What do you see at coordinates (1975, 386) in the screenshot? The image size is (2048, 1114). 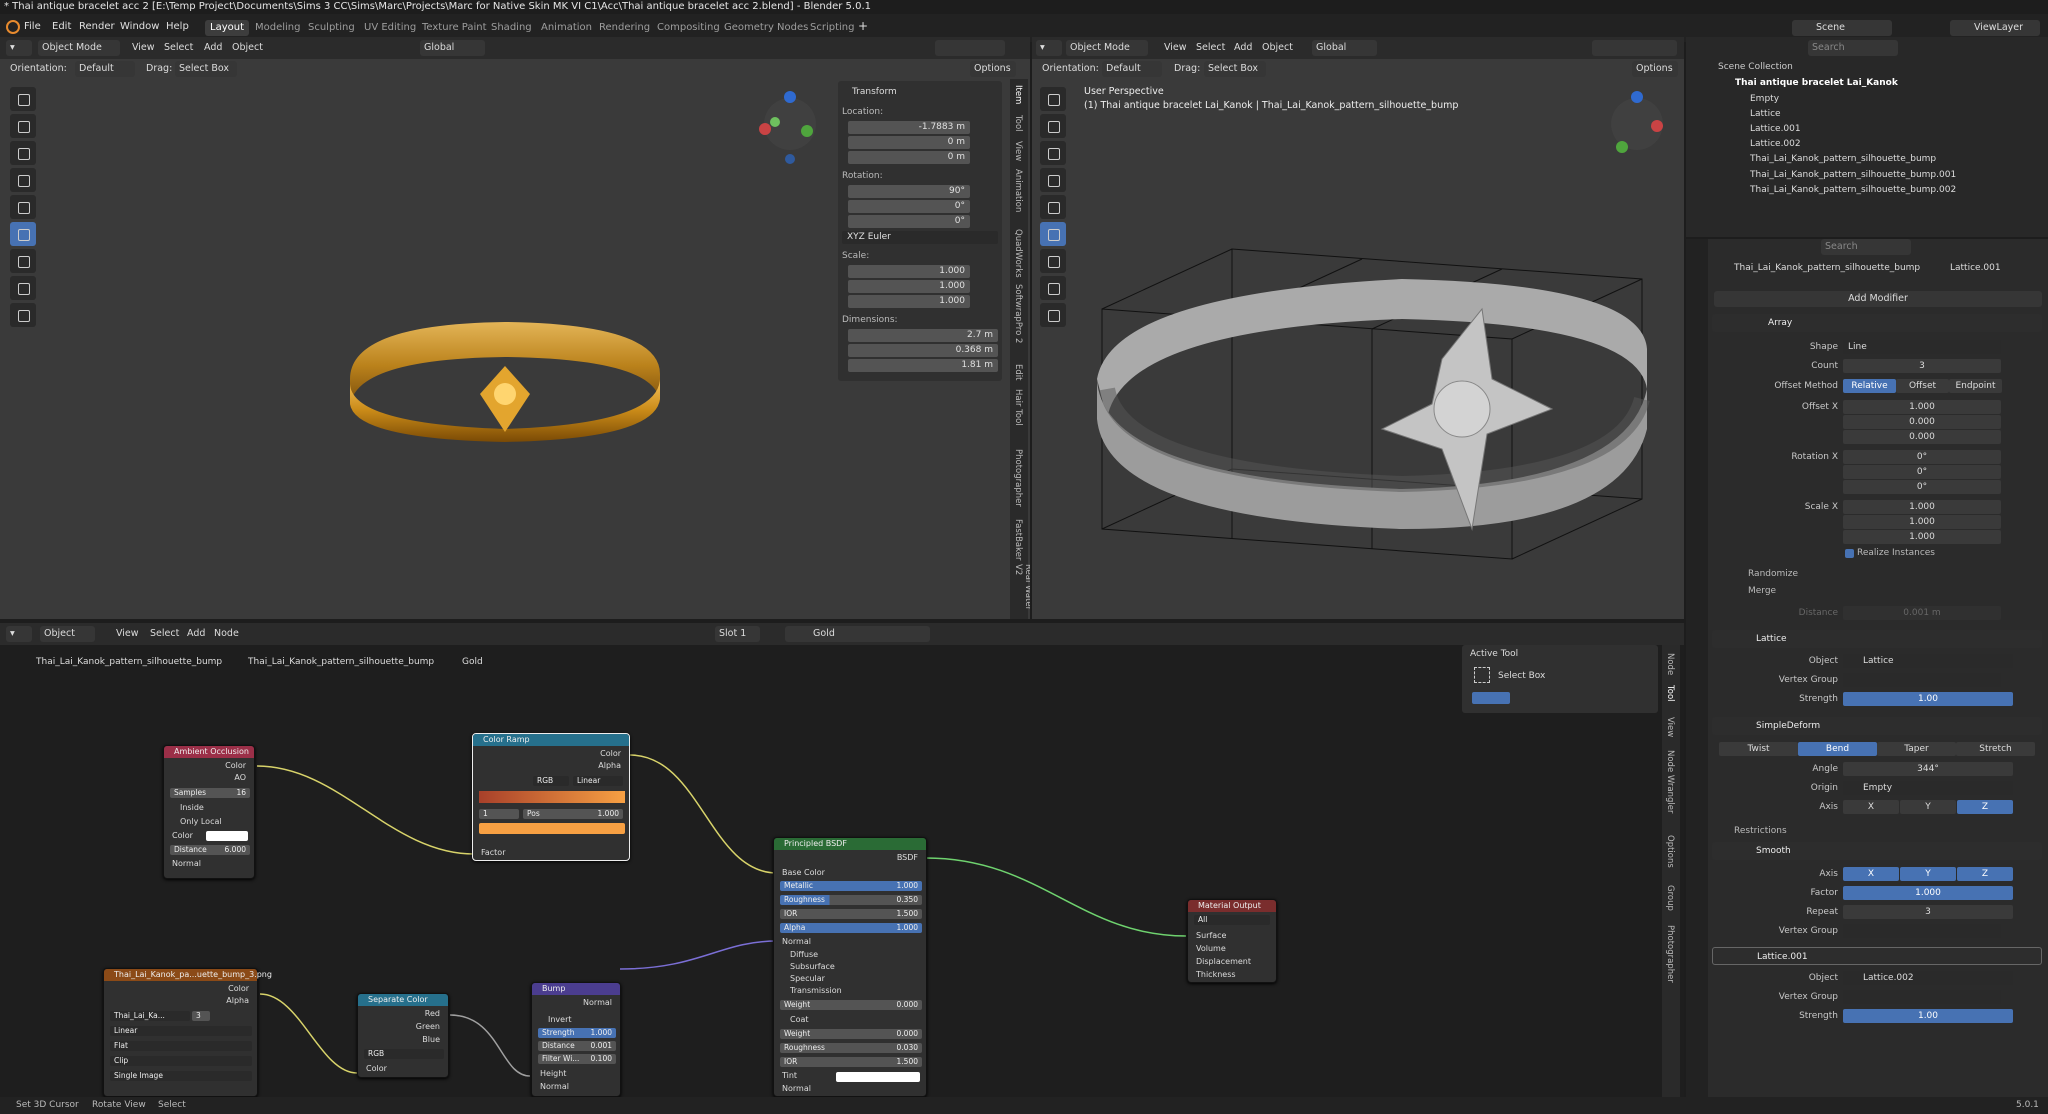 I see `offset-endpoint-button: Endpoint` at bounding box center [1975, 386].